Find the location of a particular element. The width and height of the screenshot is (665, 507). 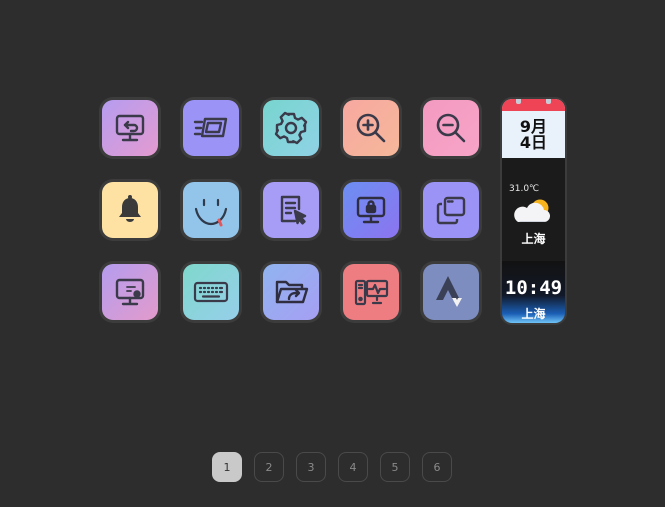

zoom-out-icon is located at coordinates (451, 128).